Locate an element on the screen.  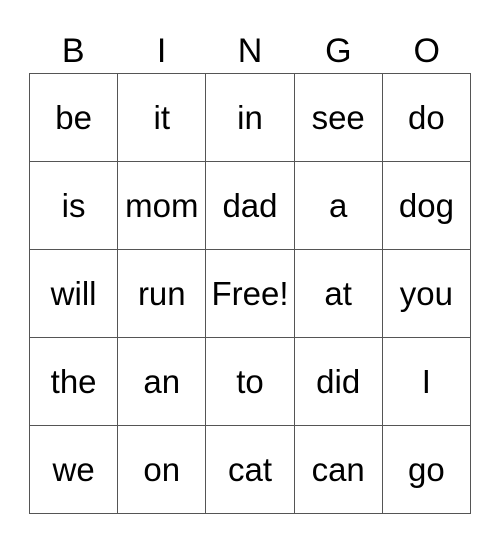
bingo-cell: the is located at coordinates (74, 382).